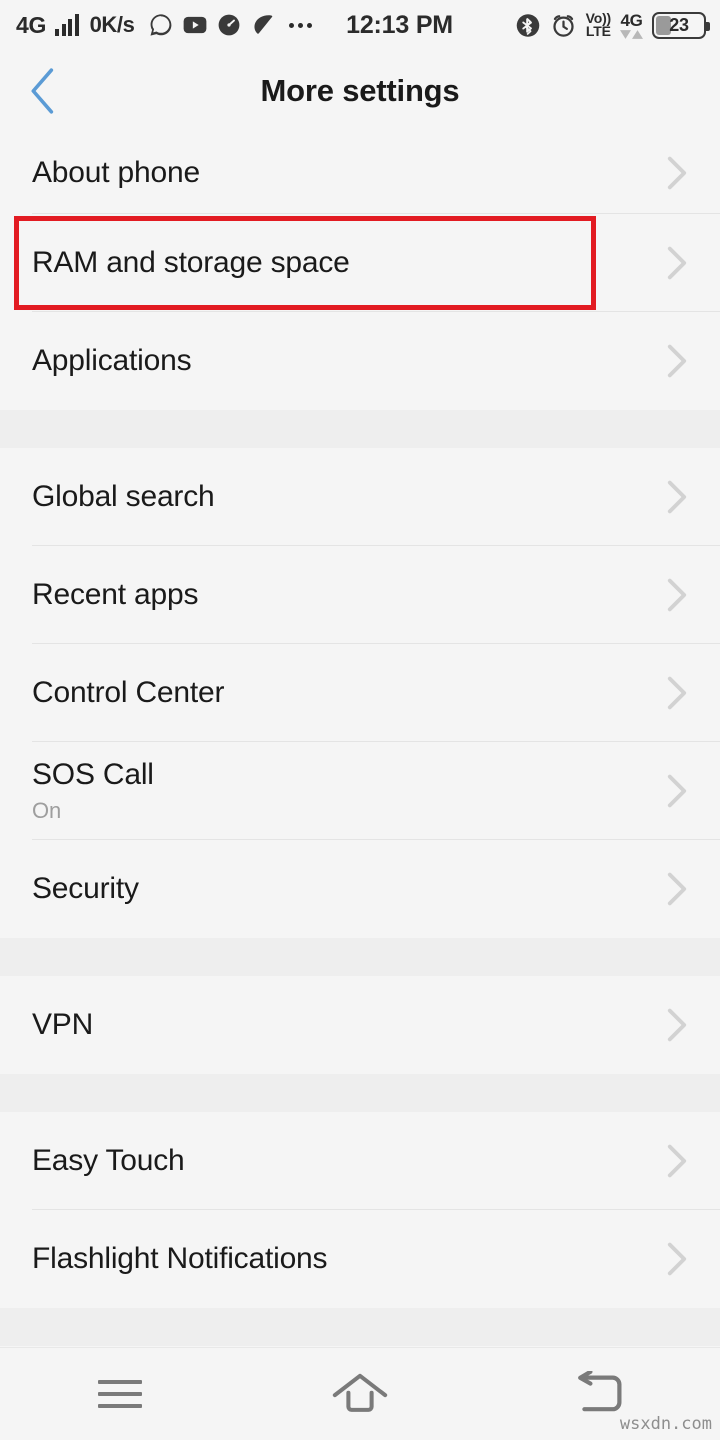 The width and height of the screenshot is (720, 1440). I want to click on hamburger-icon, so click(120, 1394).